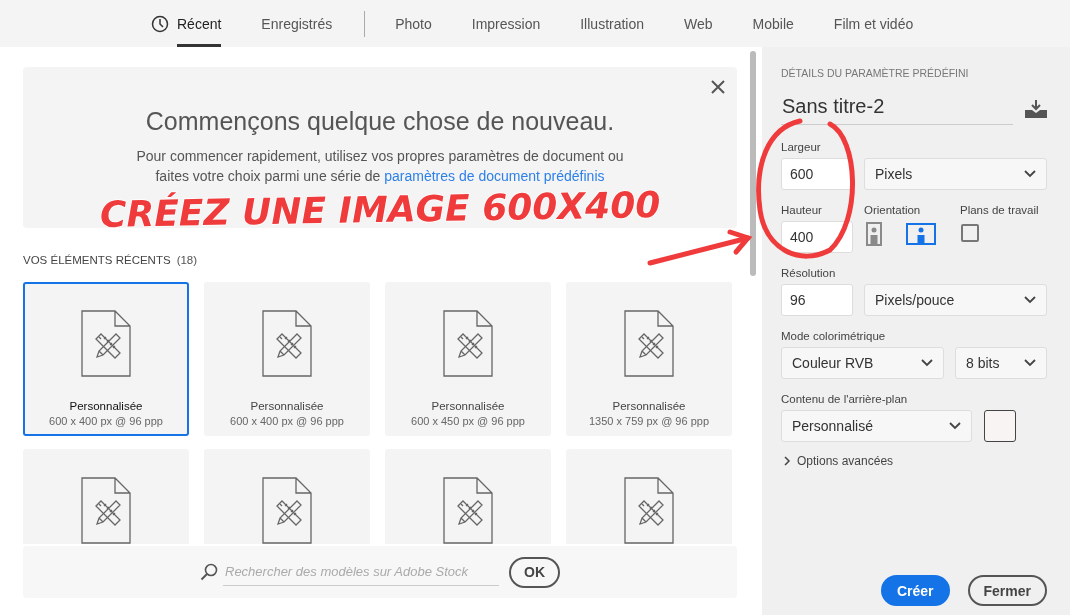 This screenshot has height=615, width=1070. Describe the element at coordinates (873, 23) in the screenshot. I see `tab: Film et vidéo` at that location.